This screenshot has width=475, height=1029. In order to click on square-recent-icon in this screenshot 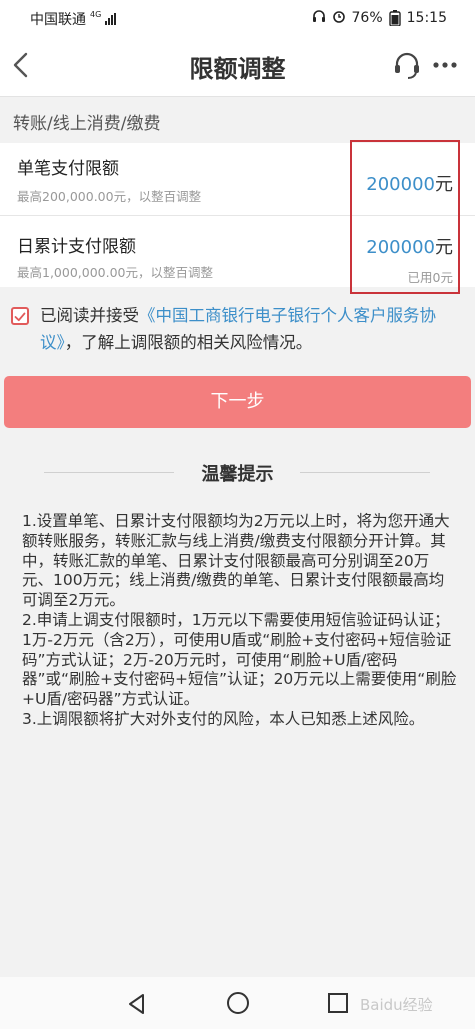, I will do `click(338, 1003)`.